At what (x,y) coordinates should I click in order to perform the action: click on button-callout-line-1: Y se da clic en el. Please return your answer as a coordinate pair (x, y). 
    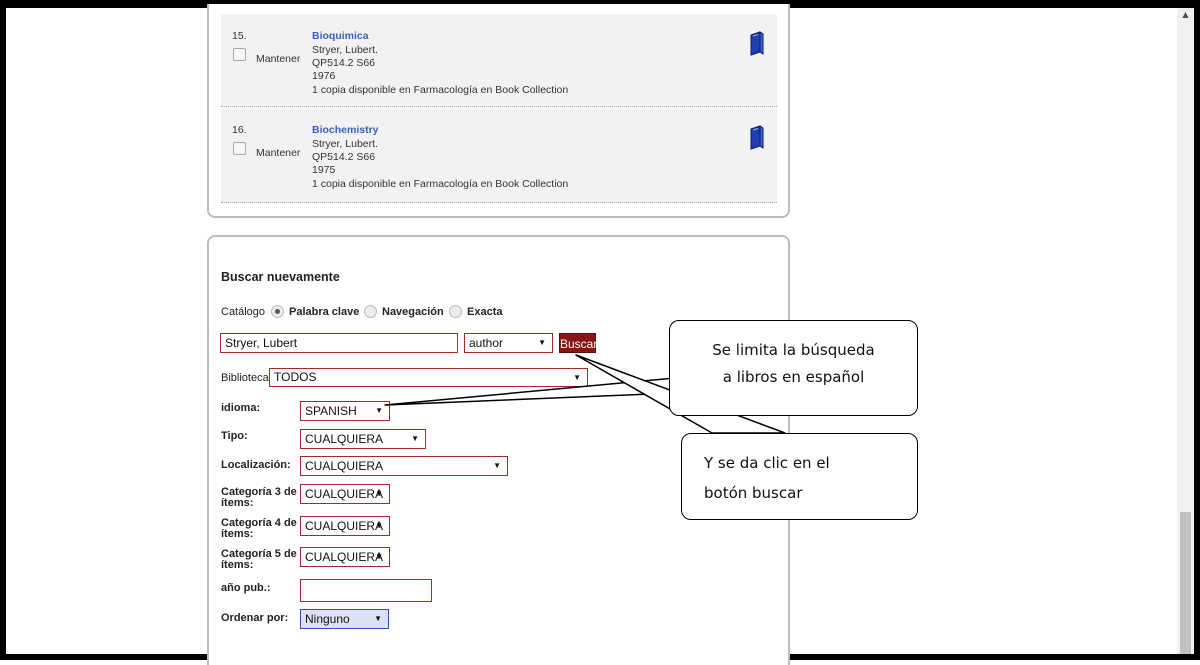
    Looking at the image, I should click on (767, 463).